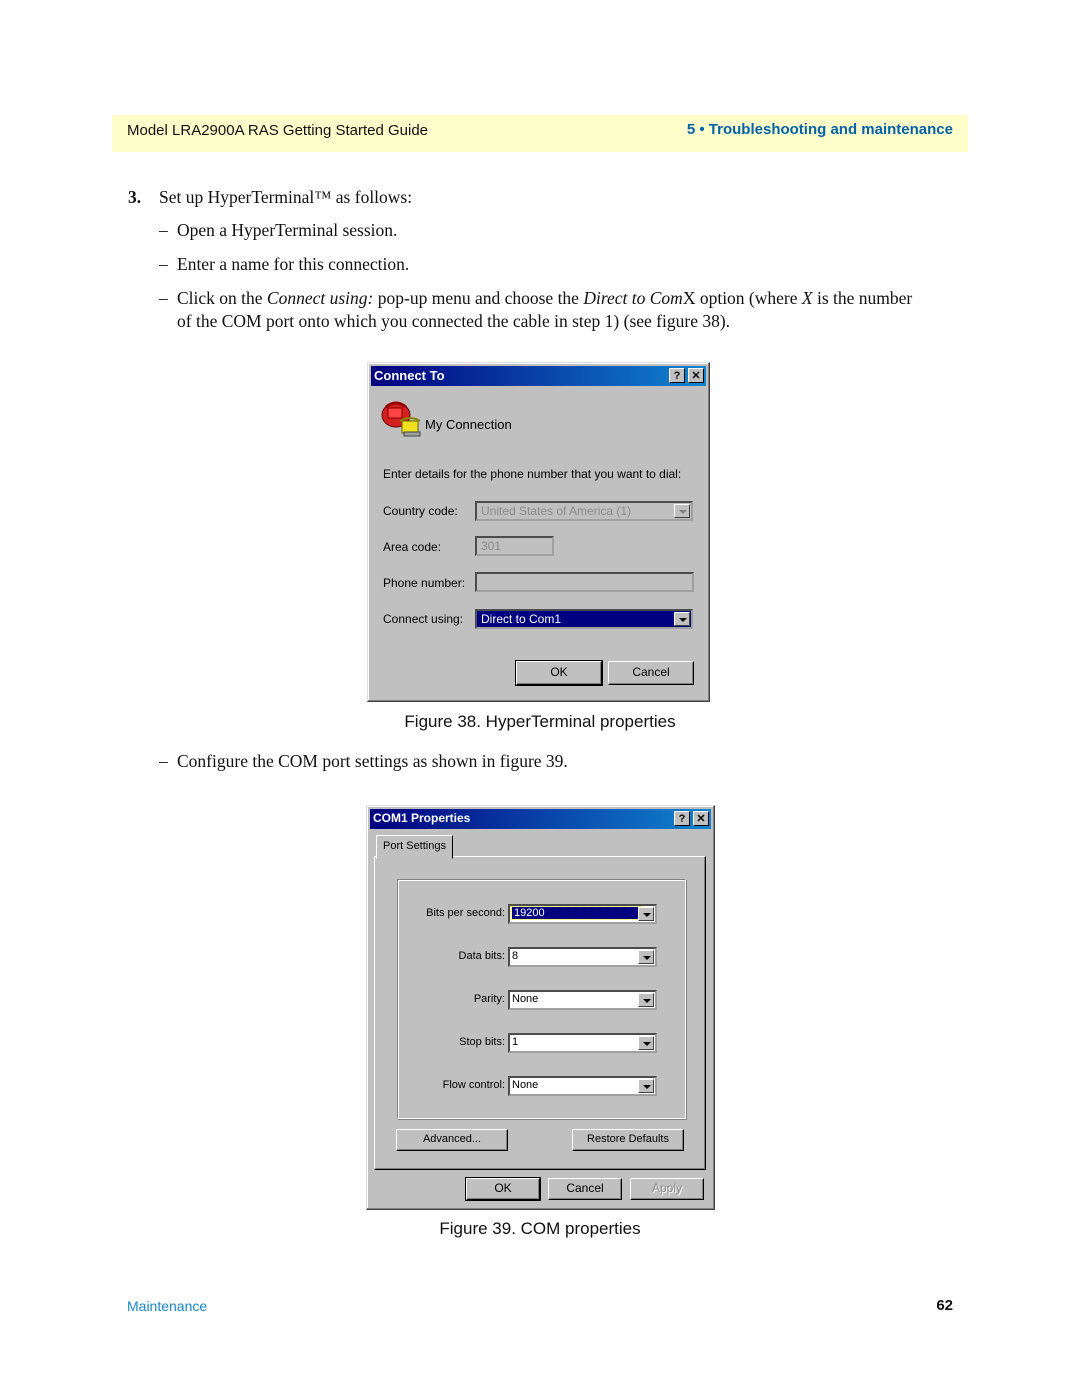  I want to click on parity-label: Parity:, so click(489, 999).